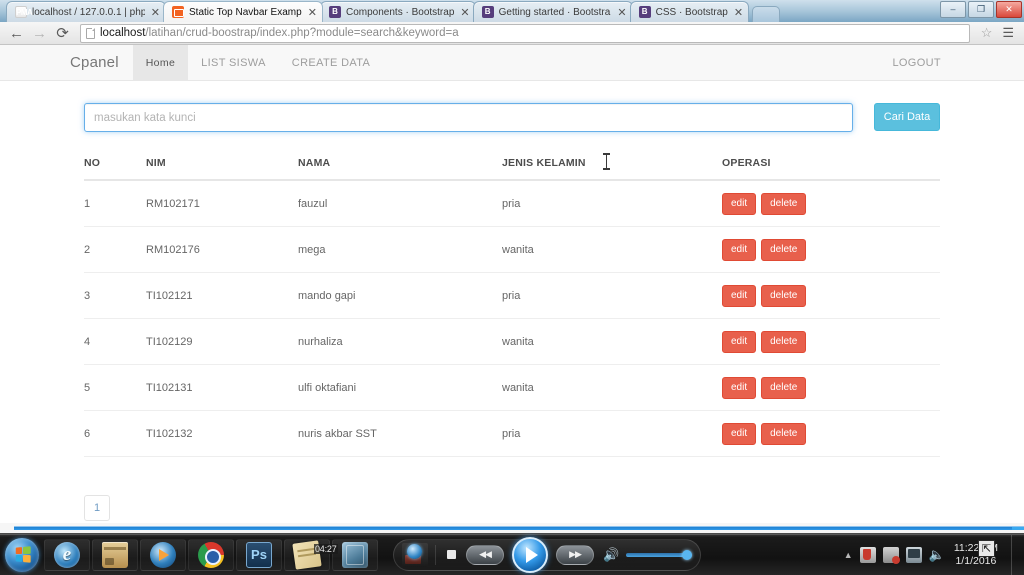 The height and width of the screenshot is (575, 1024). Describe the element at coordinates (259, 554) in the screenshot. I see `taskbar-item-photoshop` at that location.